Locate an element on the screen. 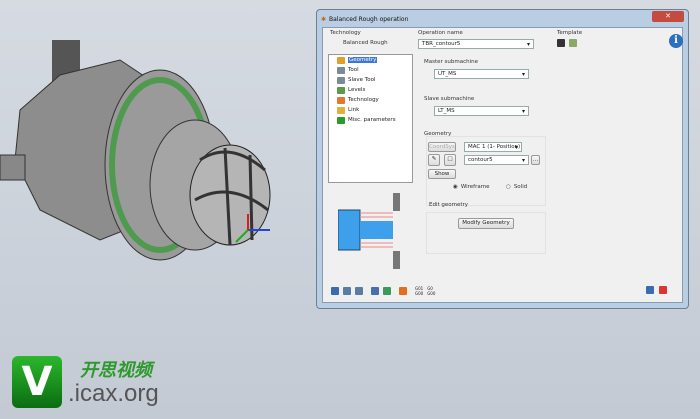 This screenshot has width=700, height=419. wireframe-label: Wireframe is located at coordinates (475, 187).